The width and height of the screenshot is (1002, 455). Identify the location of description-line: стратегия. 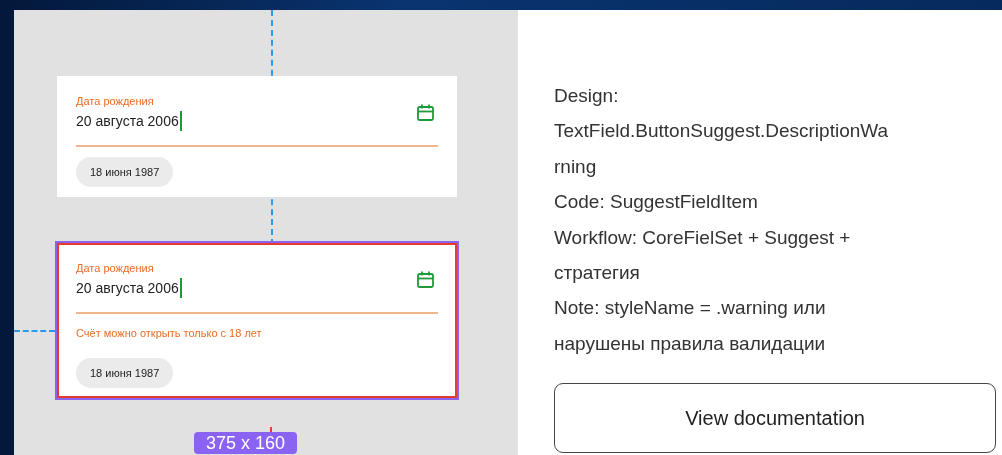
(597, 273).